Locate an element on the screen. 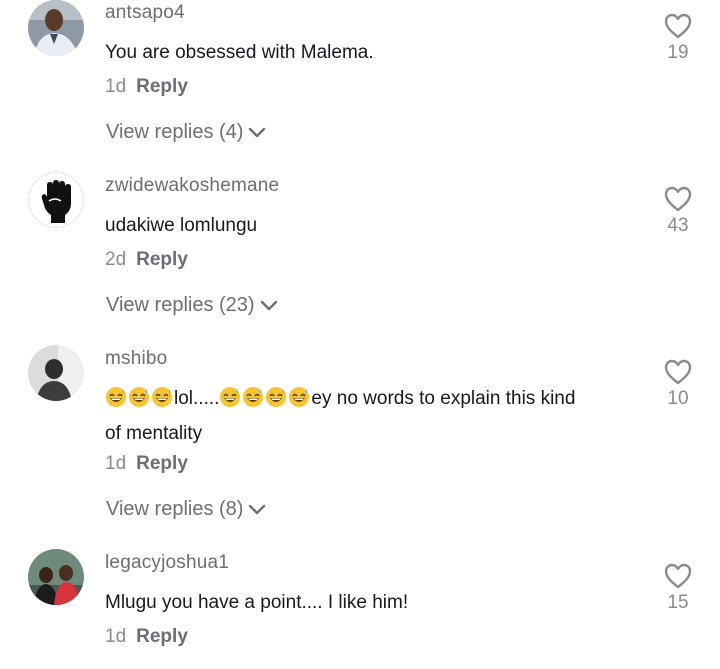 The image size is (720, 669). group-photo-icon is located at coordinates (56, 577).